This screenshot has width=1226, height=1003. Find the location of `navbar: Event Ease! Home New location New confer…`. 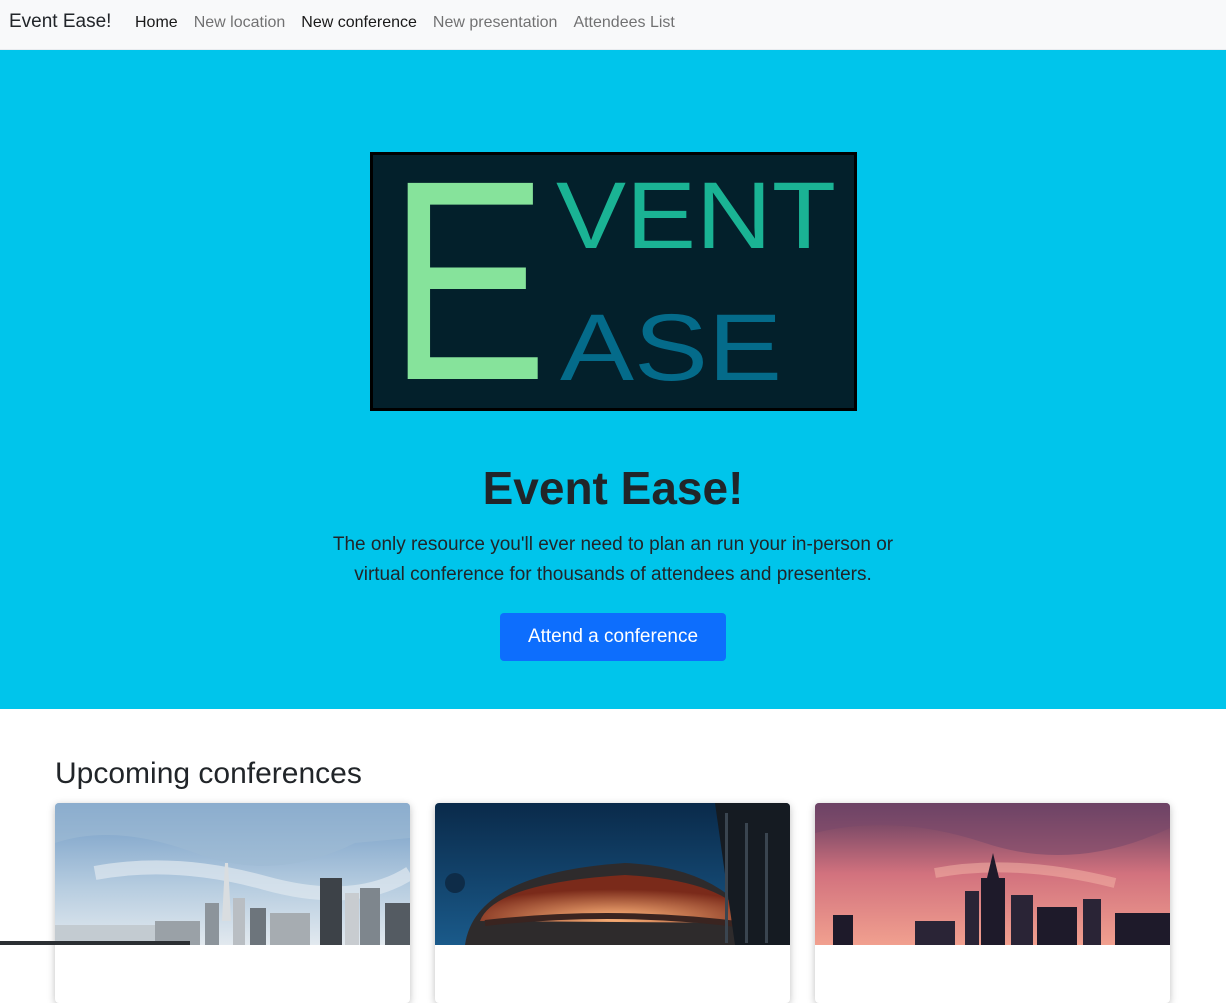

navbar: Event Ease! Home New location New confer… is located at coordinates (613, 25).